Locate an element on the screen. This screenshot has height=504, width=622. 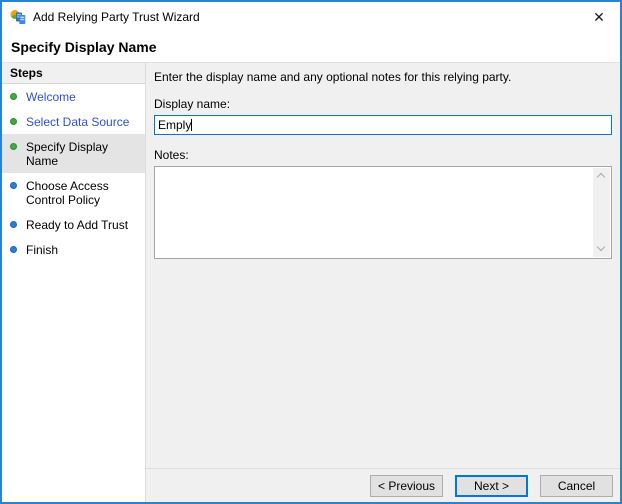
step-finish: Finish is located at coordinates (73, 249).